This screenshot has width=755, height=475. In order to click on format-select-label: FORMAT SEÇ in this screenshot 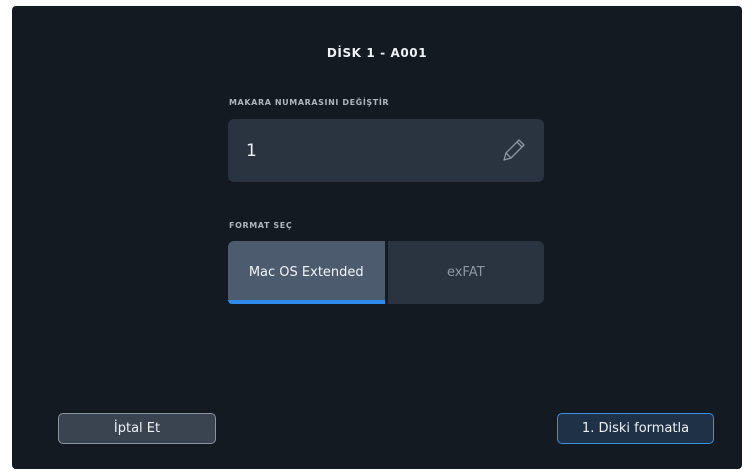, I will do `click(261, 225)`.